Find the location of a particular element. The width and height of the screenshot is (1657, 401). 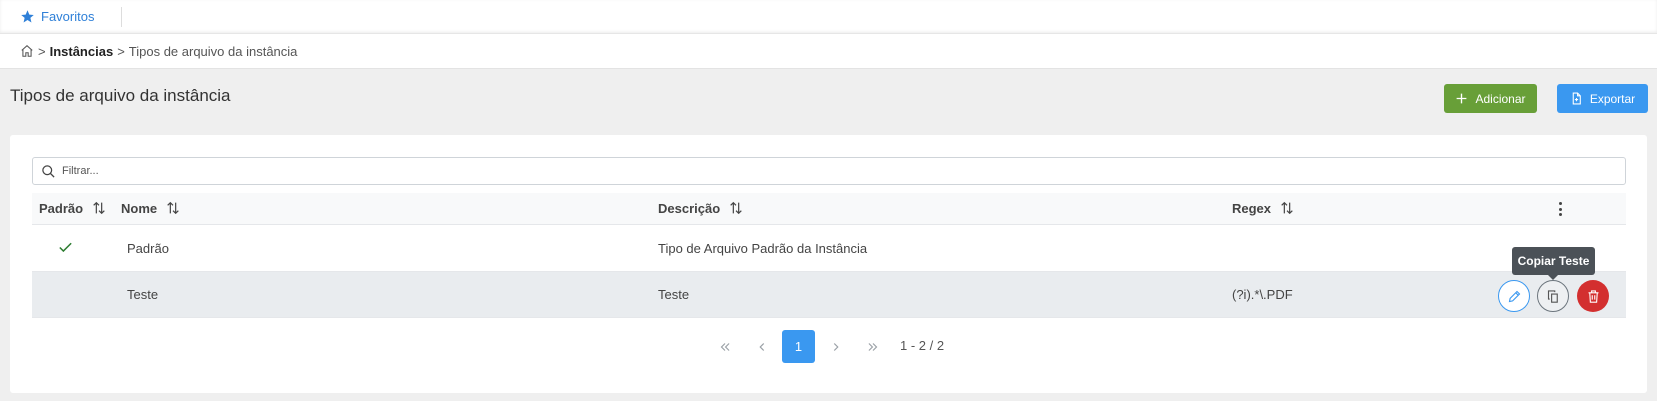

column-header-nome: Nome is located at coordinates (151, 208).